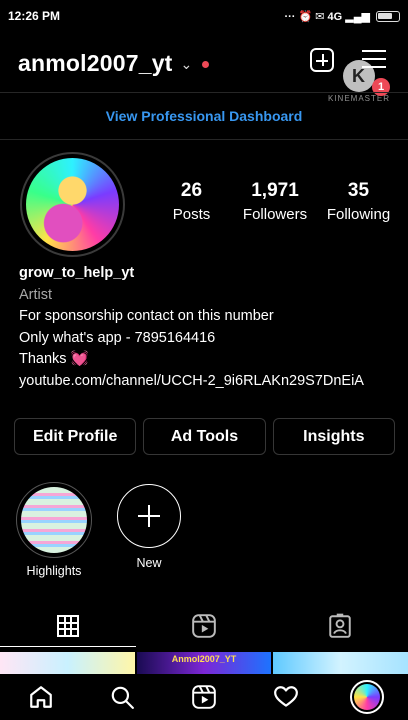 Image resolution: width=408 pixels, height=720 pixels. I want to click on highlight-image, so click(54, 520).